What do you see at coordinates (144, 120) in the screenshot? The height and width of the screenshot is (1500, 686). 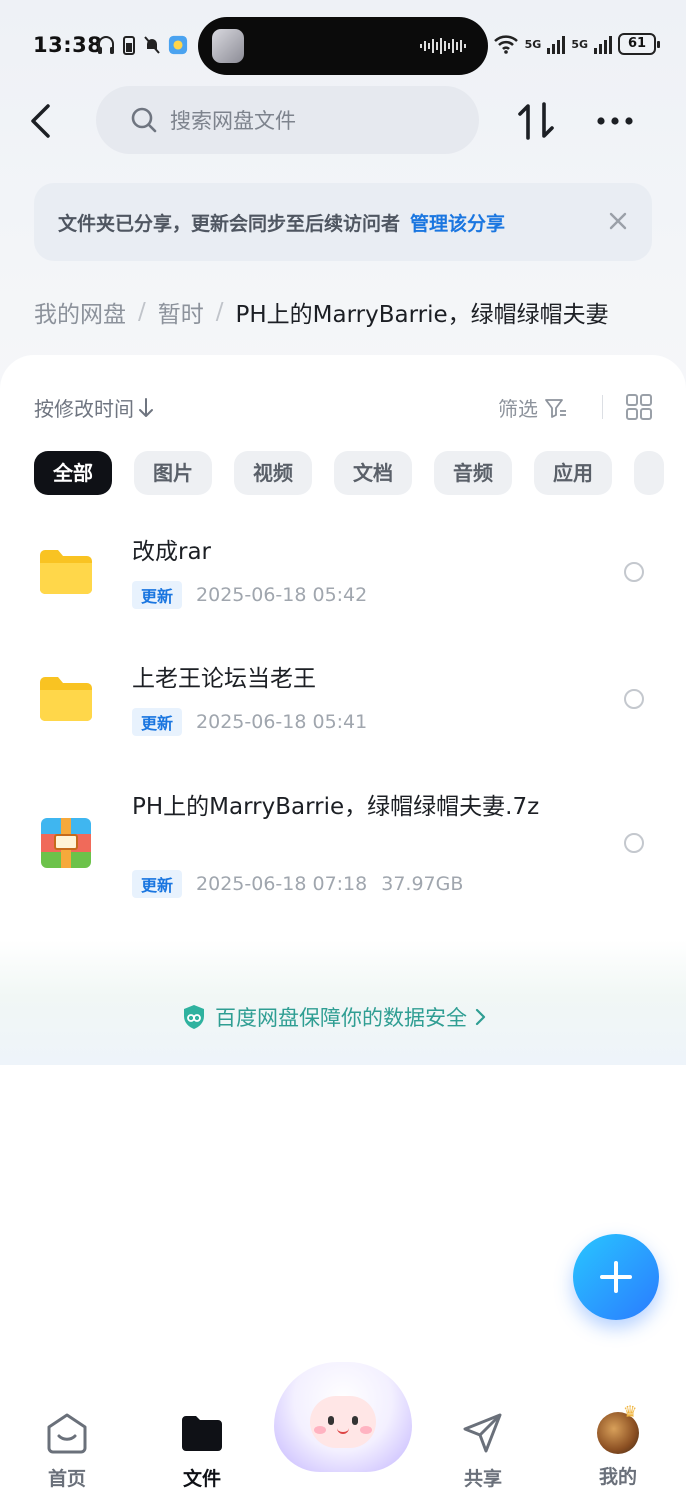 I see `search-icon` at bounding box center [144, 120].